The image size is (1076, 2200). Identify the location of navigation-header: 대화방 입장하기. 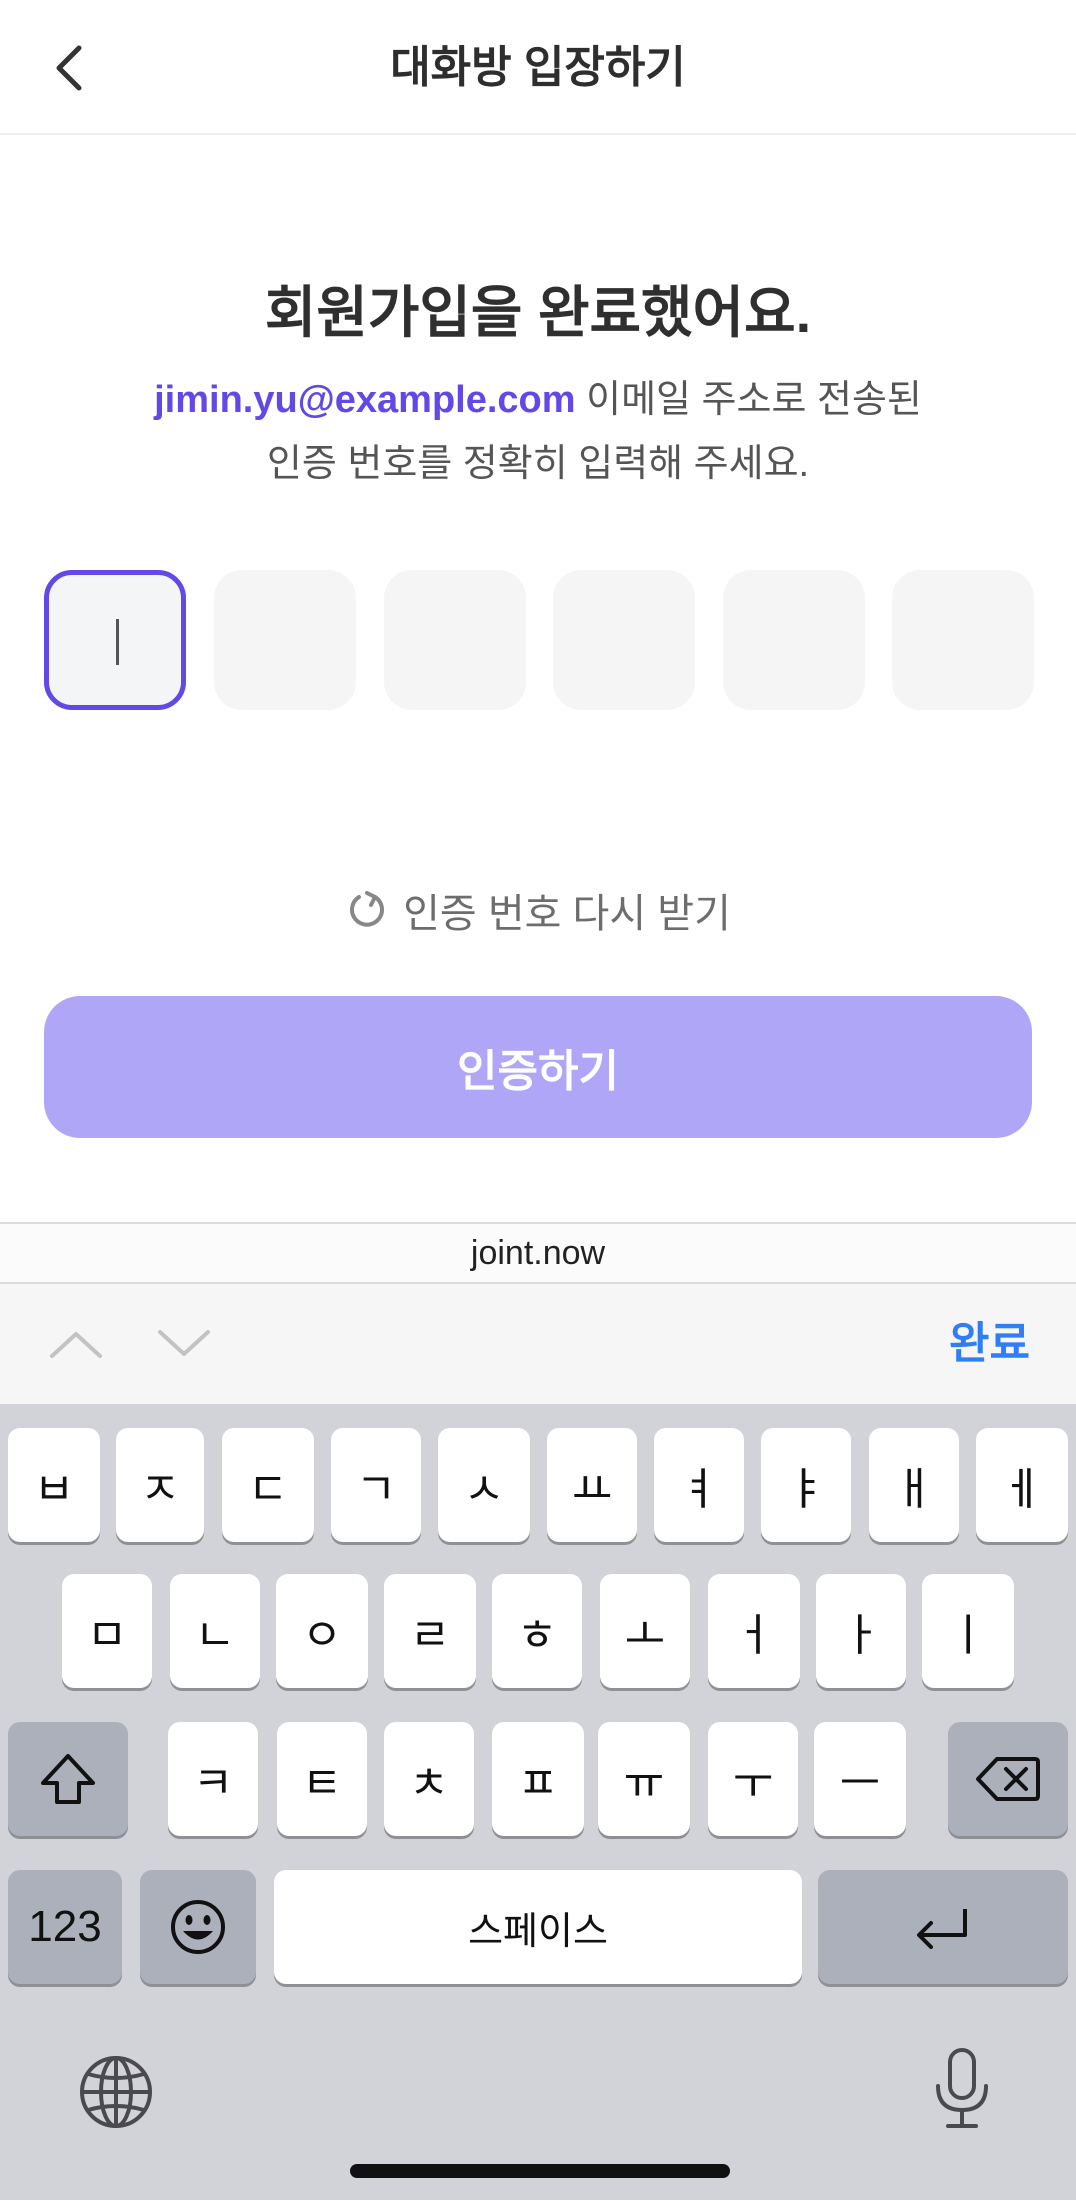
(538, 67).